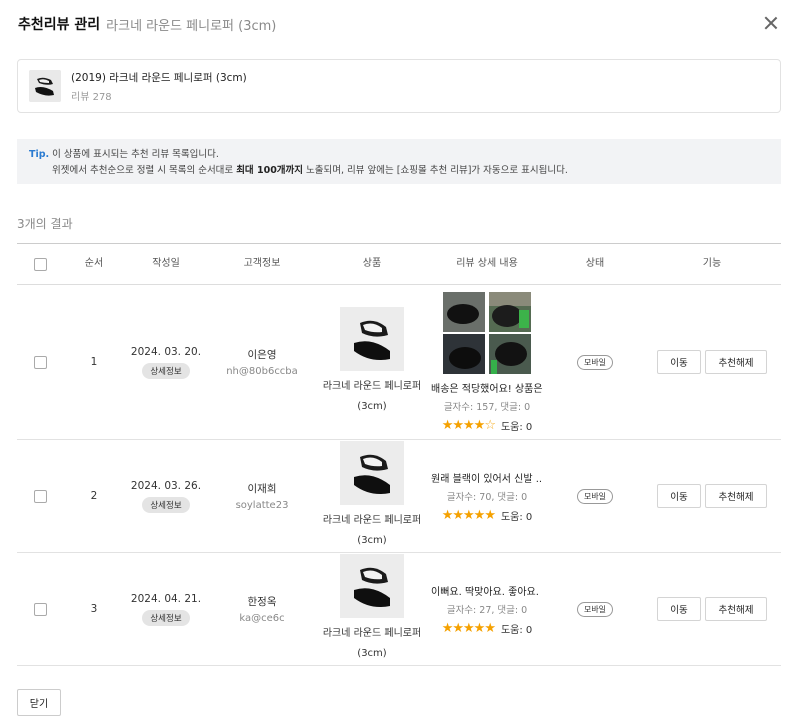 The height and width of the screenshot is (728, 798). What do you see at coordinates (487, 263) in the screenshot?
I see `column-review: 리뷰 상세 내용` at bounding box center [487, 263].